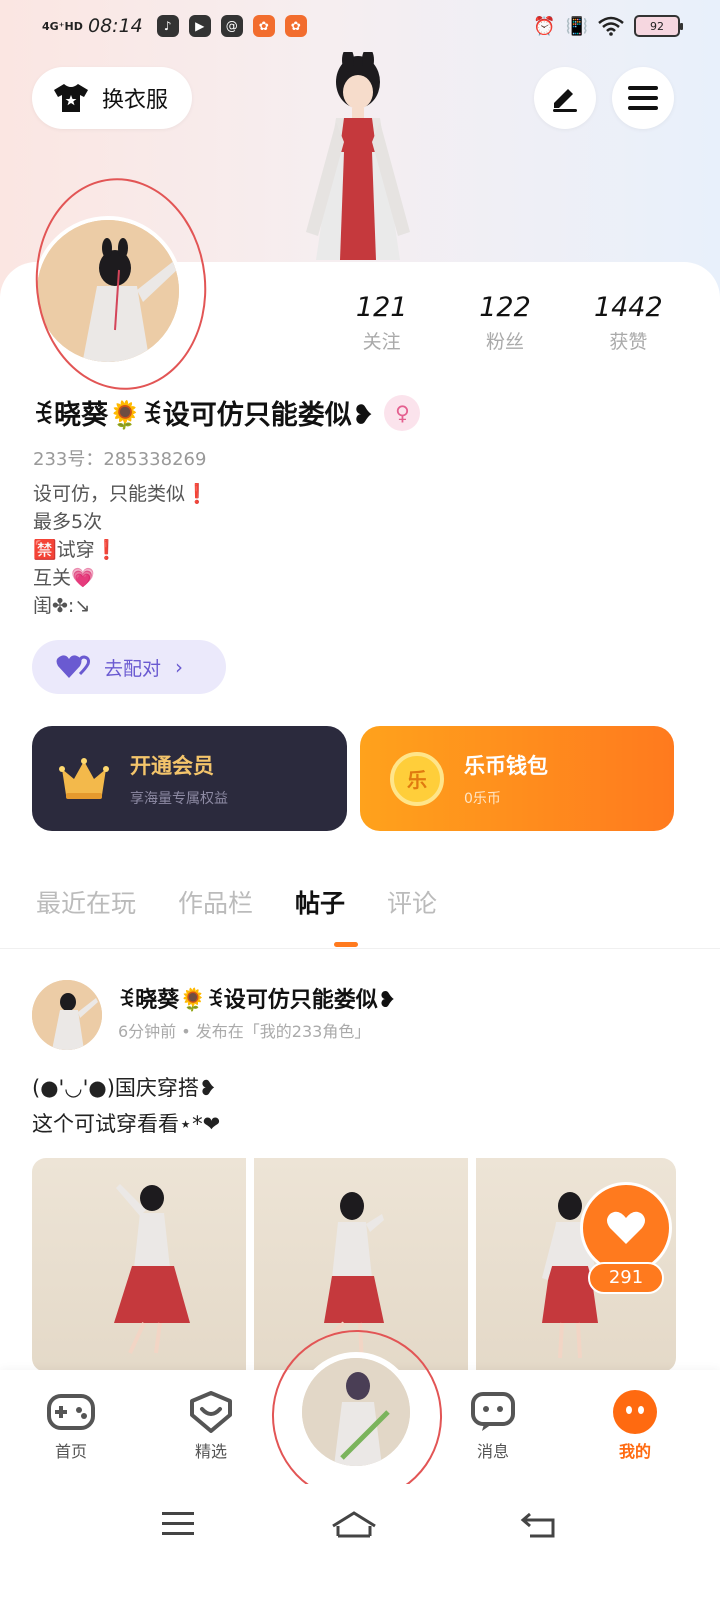  I want to click on edit-button, so click(565, 98).